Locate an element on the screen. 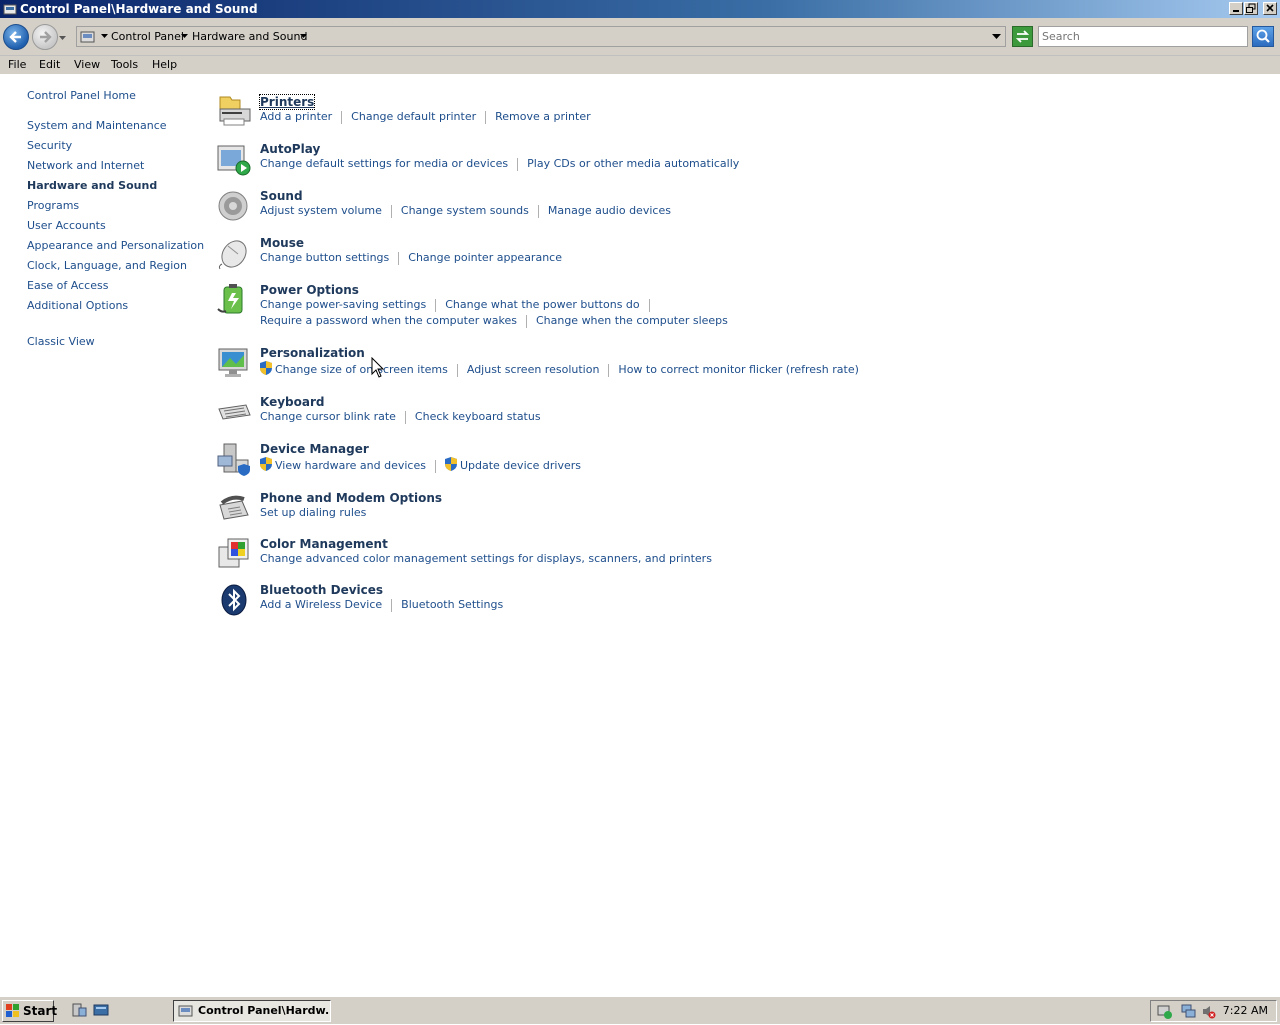 The height and width of the screenshot is (1025, 1280). start-button: Start is located at coordinates (30, 1011).